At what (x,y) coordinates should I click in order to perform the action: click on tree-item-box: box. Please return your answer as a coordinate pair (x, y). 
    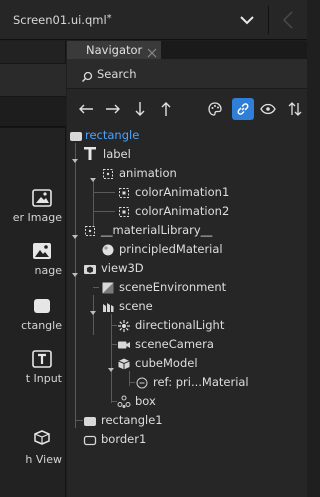
    Looking at the image, I should click on (187, 401).